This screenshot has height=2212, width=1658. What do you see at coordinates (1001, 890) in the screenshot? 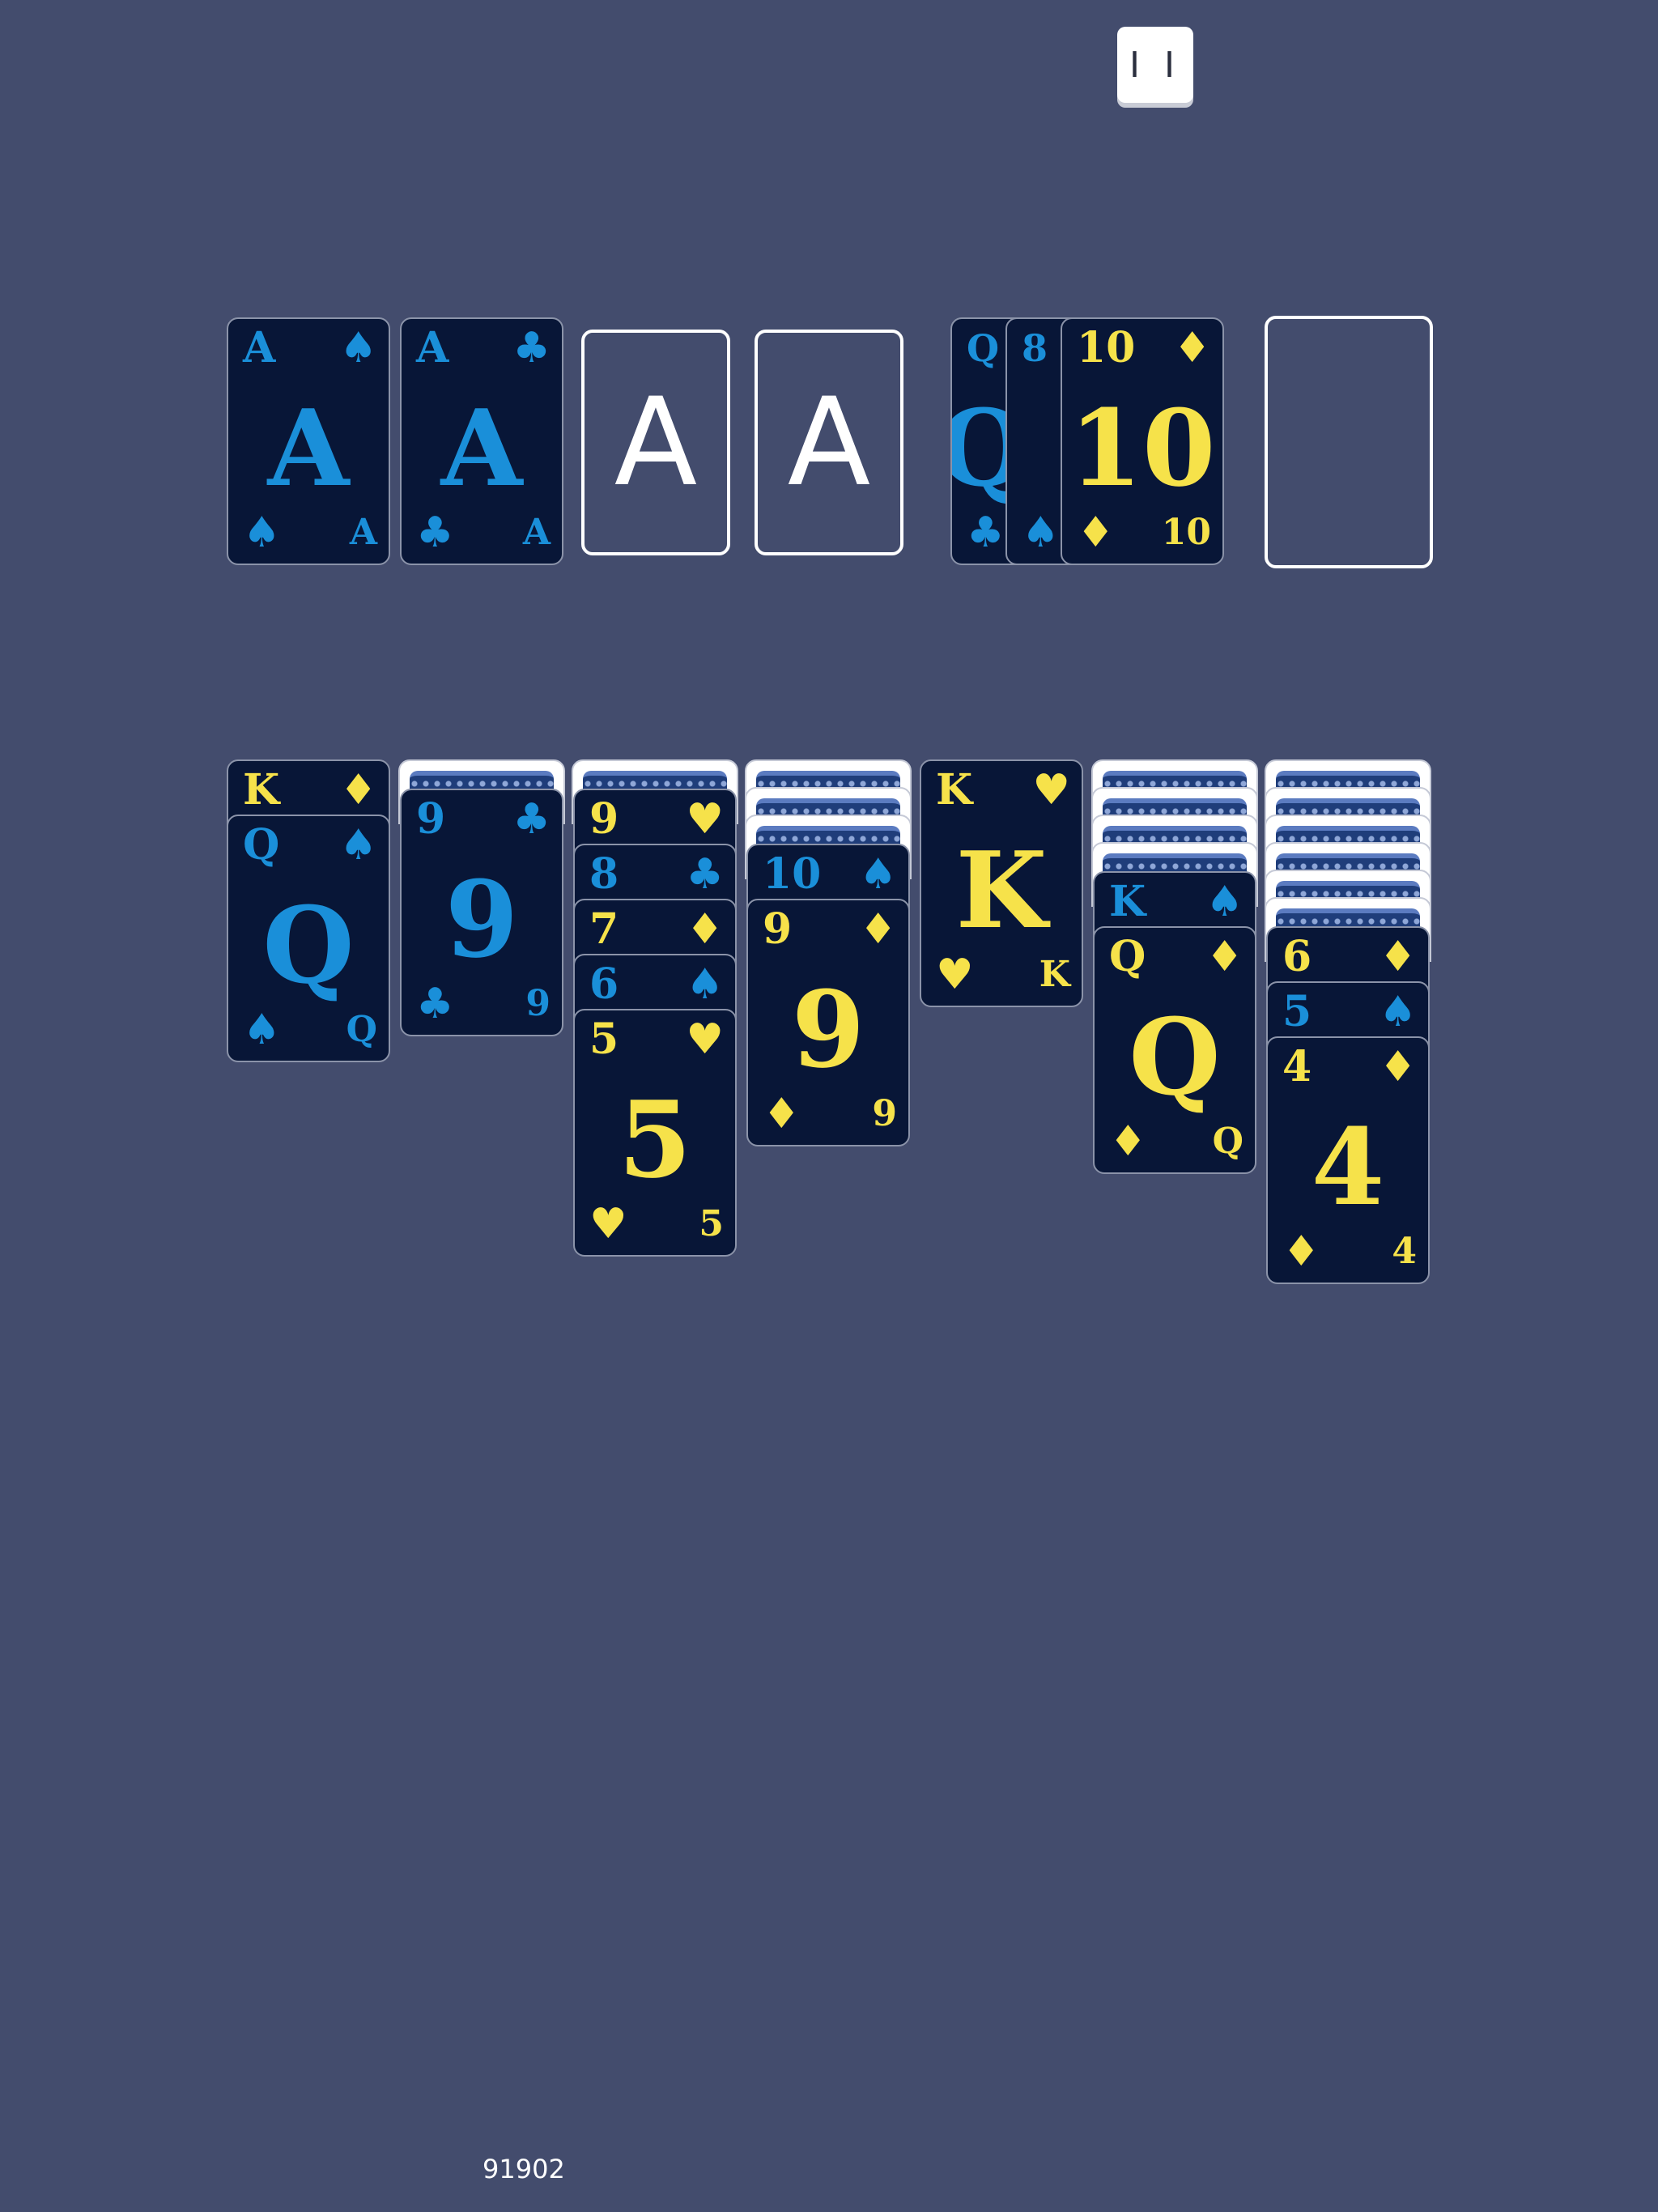
I see `card-center-rank: K` at bounding box center [1001, 890].